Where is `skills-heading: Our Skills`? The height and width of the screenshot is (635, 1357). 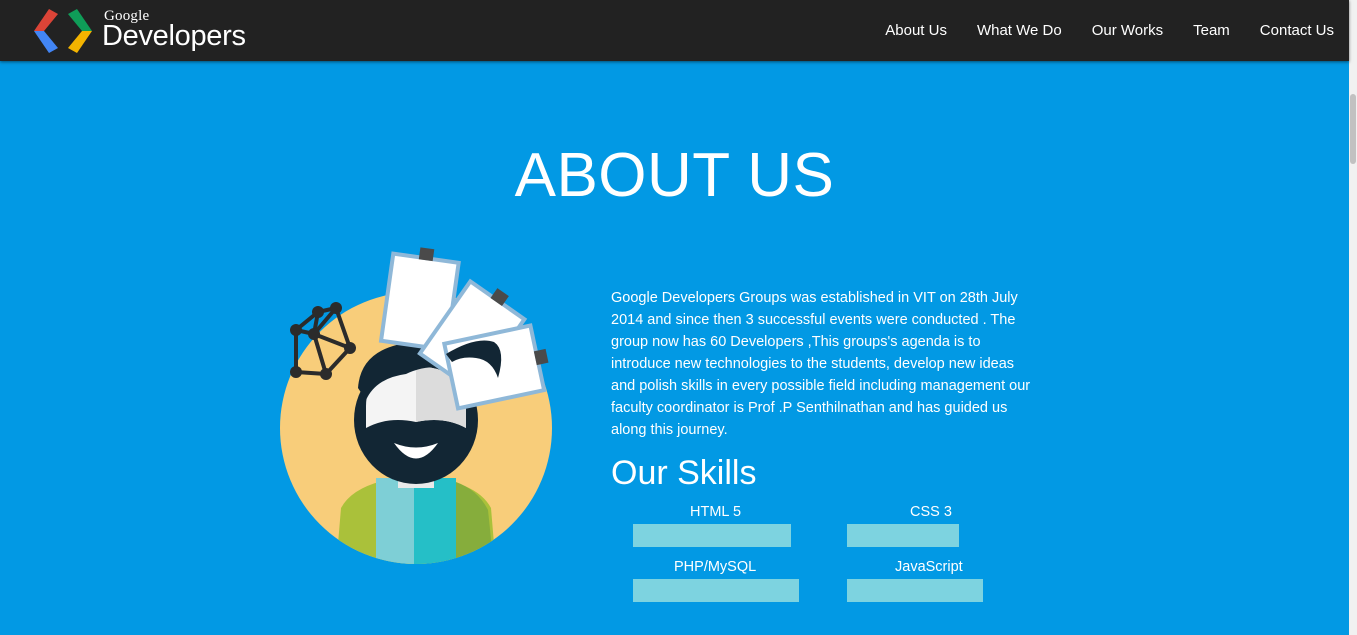
skills-heading: Our Skills is located at coordinates (684, 473).